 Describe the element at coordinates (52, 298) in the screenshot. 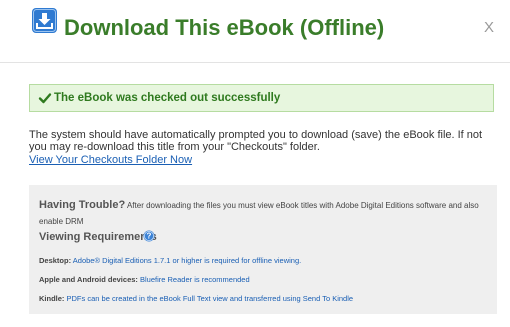

I see `requirement-label: Kindle:` at that location.